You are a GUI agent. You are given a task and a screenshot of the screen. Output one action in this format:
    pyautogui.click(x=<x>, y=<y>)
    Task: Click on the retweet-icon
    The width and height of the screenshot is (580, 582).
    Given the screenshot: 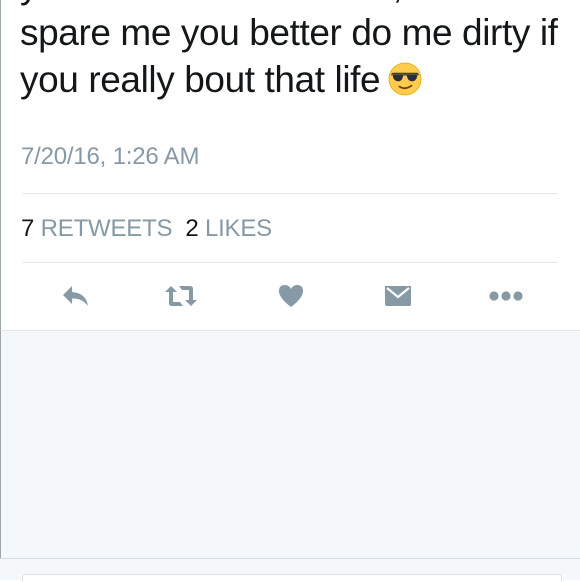 What is the action you would take?
    pyautogui.click(x=181, y=296)
    